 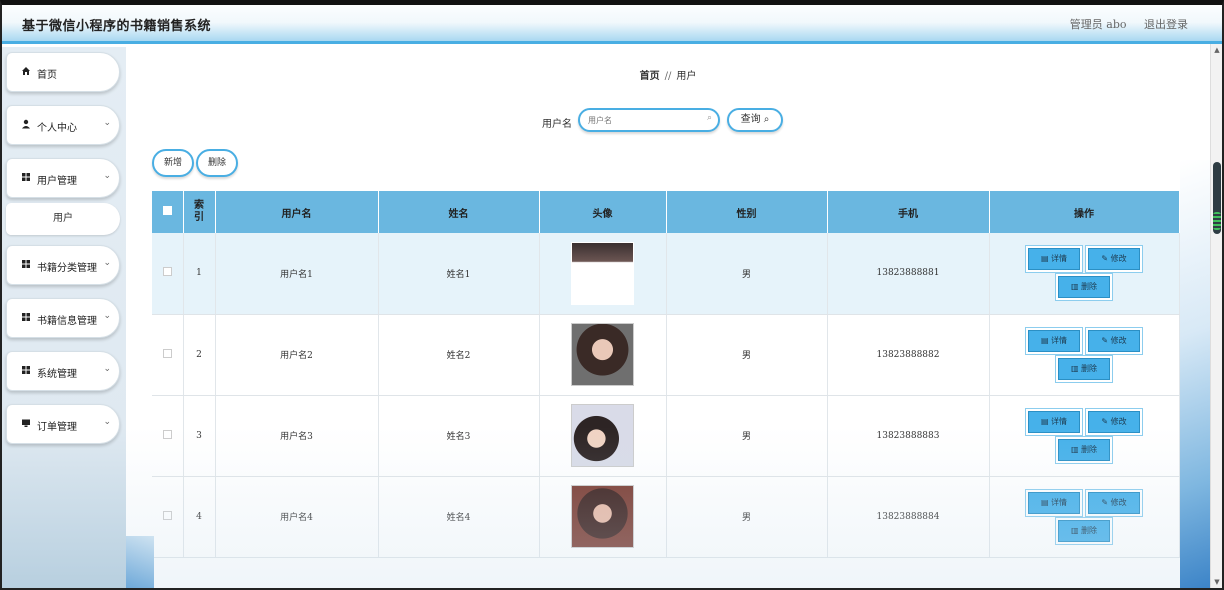 I want to click on table-header-row: 索引 用户名 姓名 头像 性别 手机 操作, so click(x=666, y=212).